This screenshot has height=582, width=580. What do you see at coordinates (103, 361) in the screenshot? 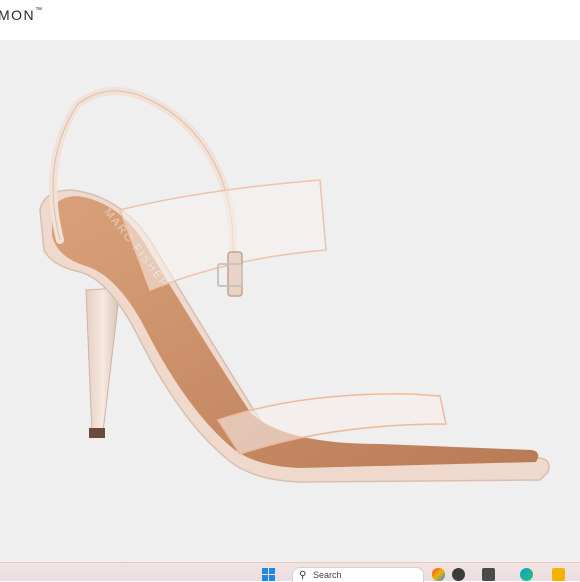
I see `heel` at bounding box center [103, 361].